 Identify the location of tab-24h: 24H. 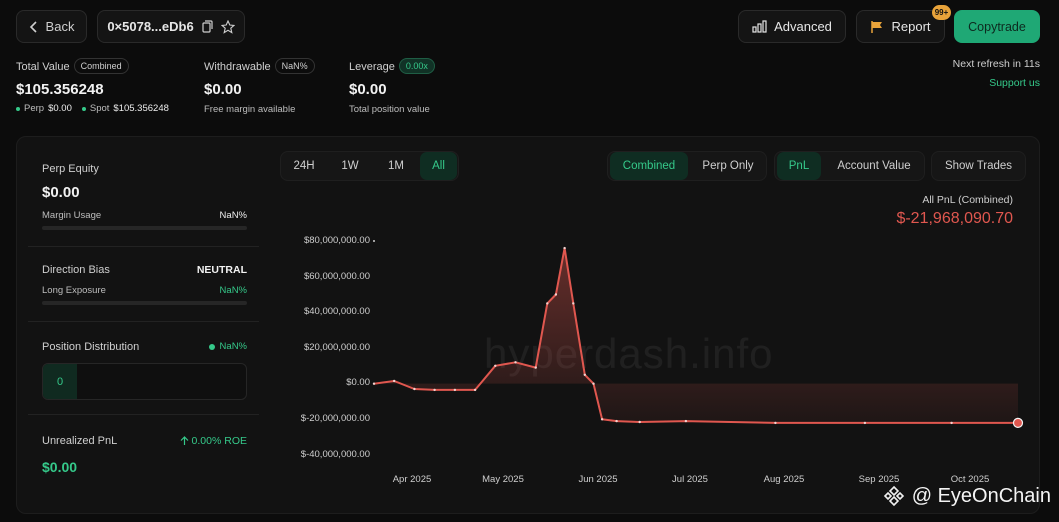
(304, 166).